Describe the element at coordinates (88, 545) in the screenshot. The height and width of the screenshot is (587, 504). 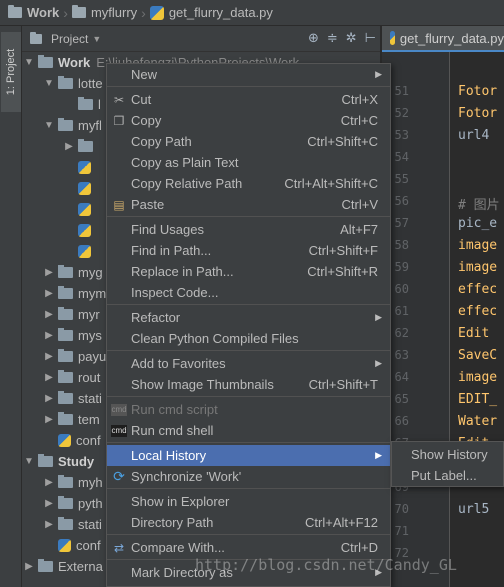
I see `tree-item-label: conf` at that location.